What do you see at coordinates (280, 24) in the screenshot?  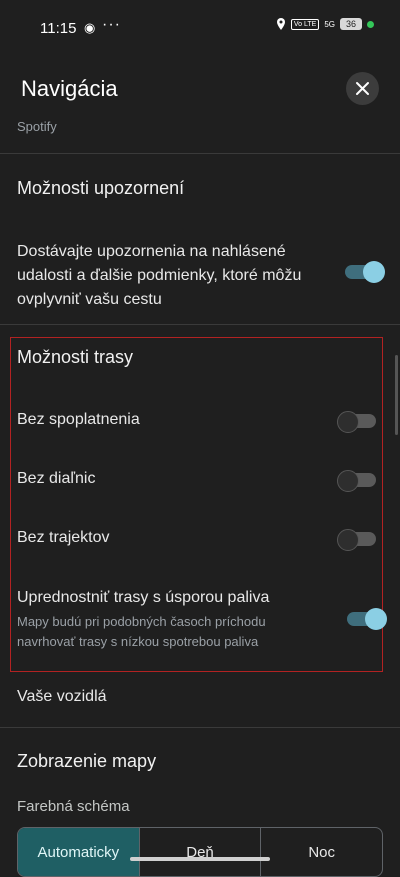 I see `location-icon` at bounding box center [280, 24].